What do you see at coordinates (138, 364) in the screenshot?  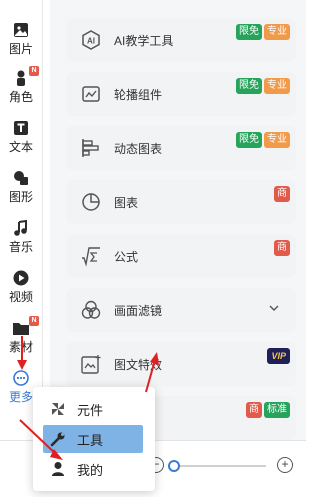 I see `card-label: 图文特效` at bounding box center [138, 364].